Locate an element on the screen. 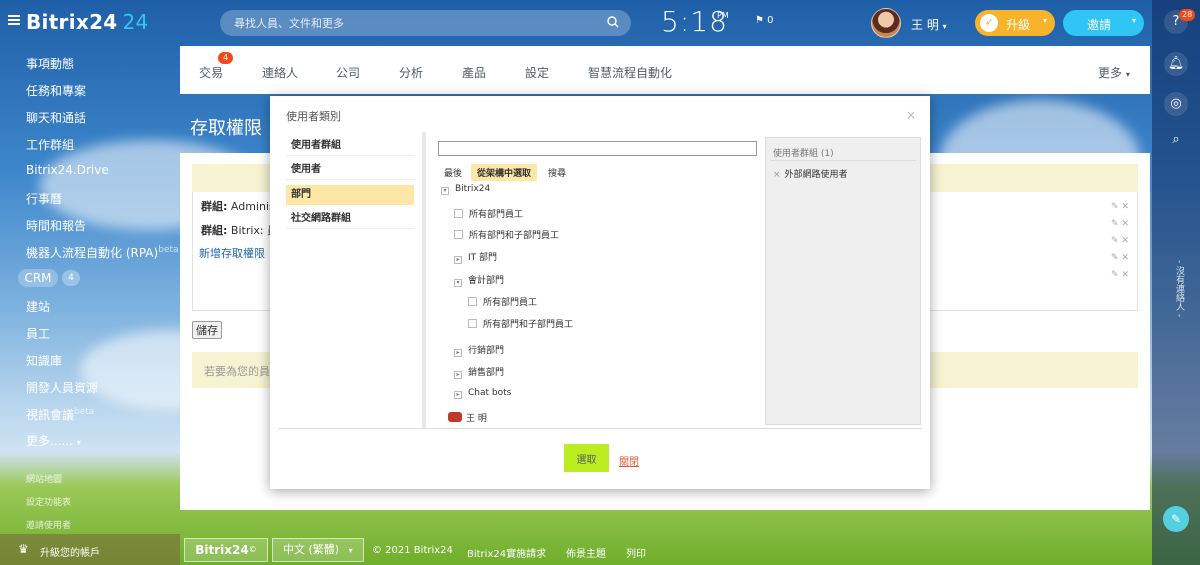 Image resolution: width=1200 pixels, height=565 pixels. select-button: 選取 is located at coordinates (586, 458).